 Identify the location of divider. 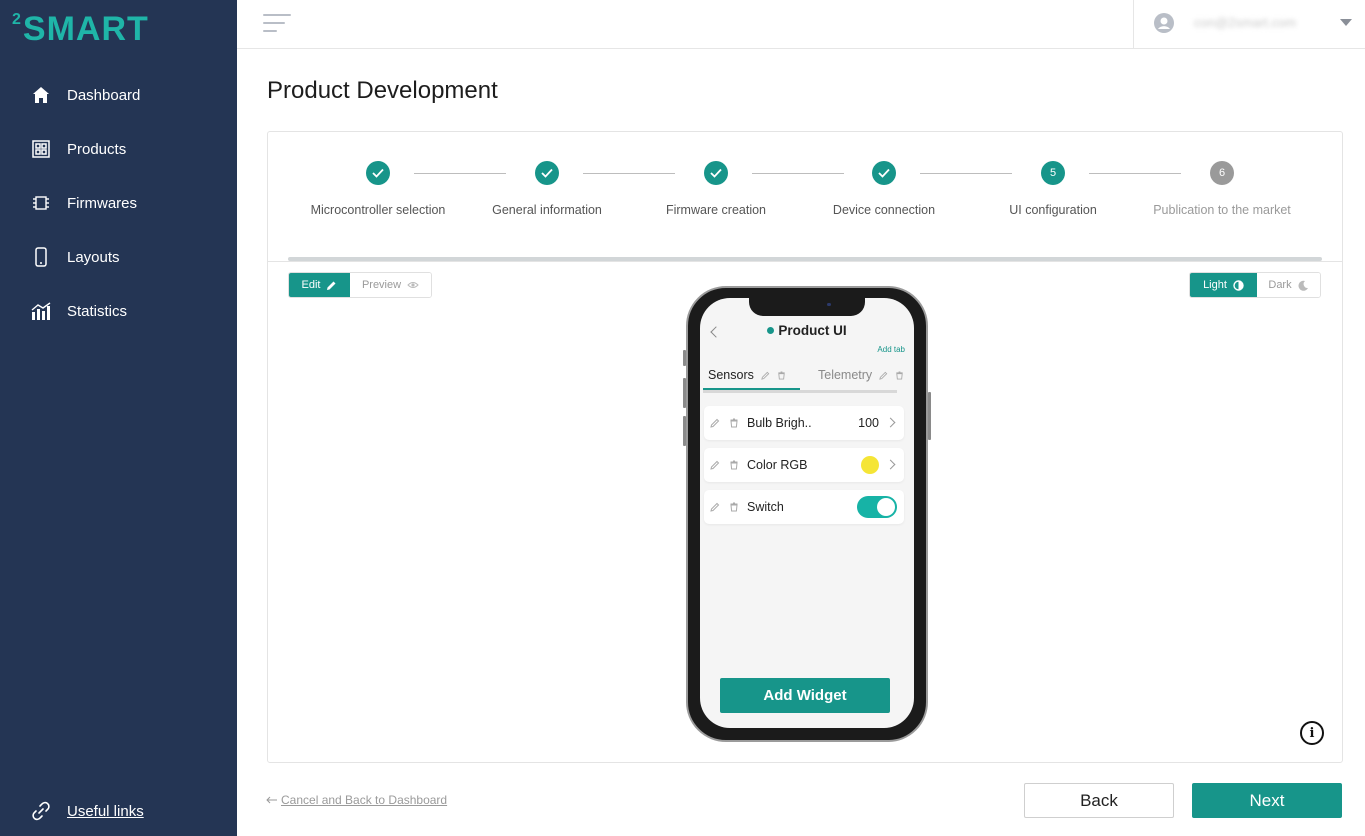
(805, 261).